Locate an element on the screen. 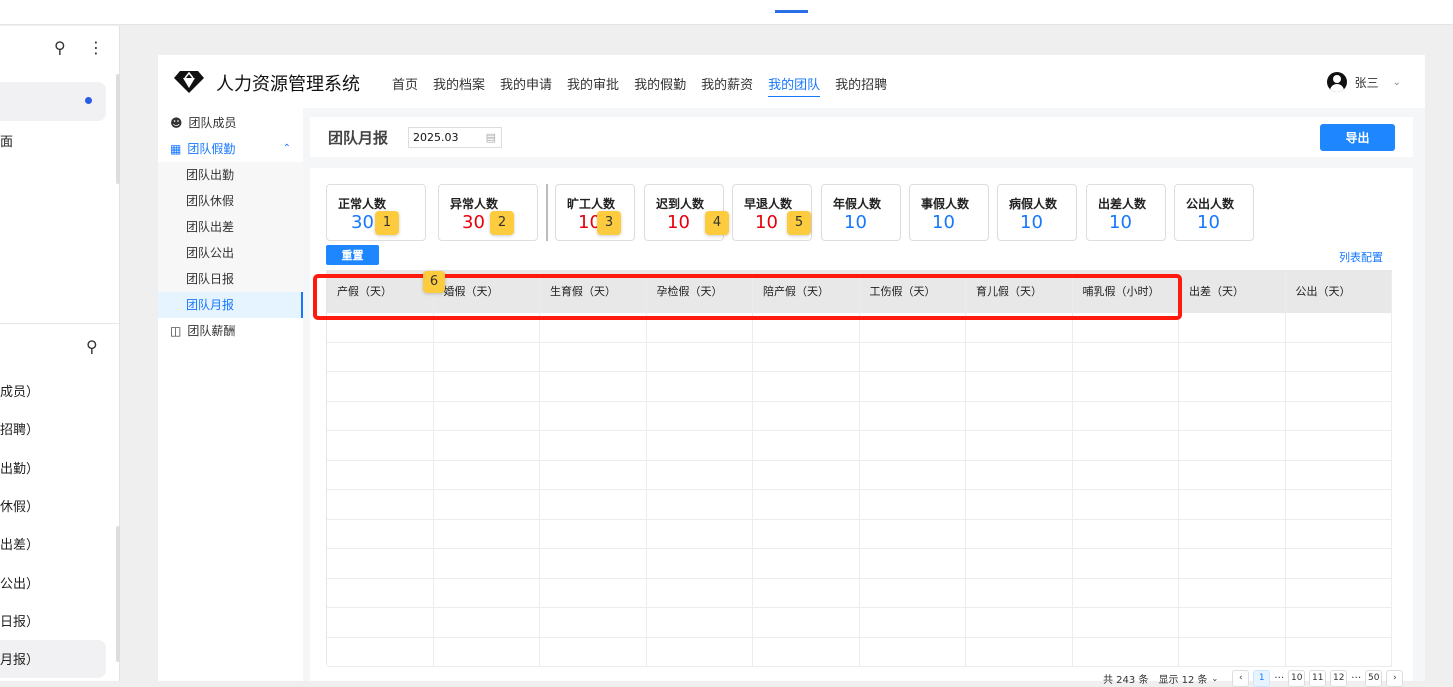  stat-card: 出差人数 10 is located at coordinates (1126, 212).